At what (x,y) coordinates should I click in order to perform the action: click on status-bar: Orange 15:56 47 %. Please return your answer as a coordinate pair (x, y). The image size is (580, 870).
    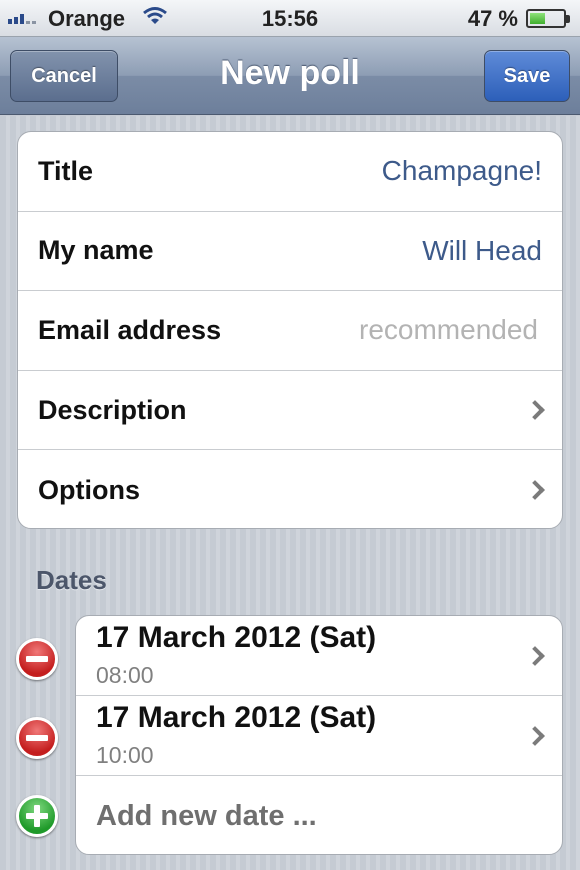
    Looking at the image, I should click on (290, 18).